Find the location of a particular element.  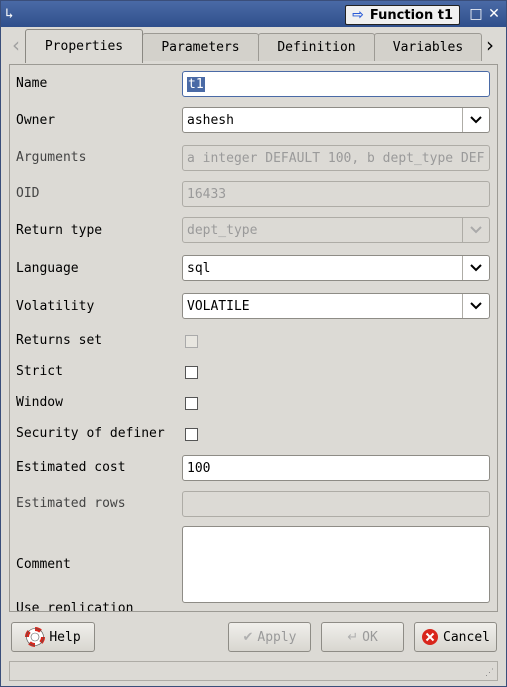

window-title: ⇨ Function t1 is located at coordinates (402, 15).